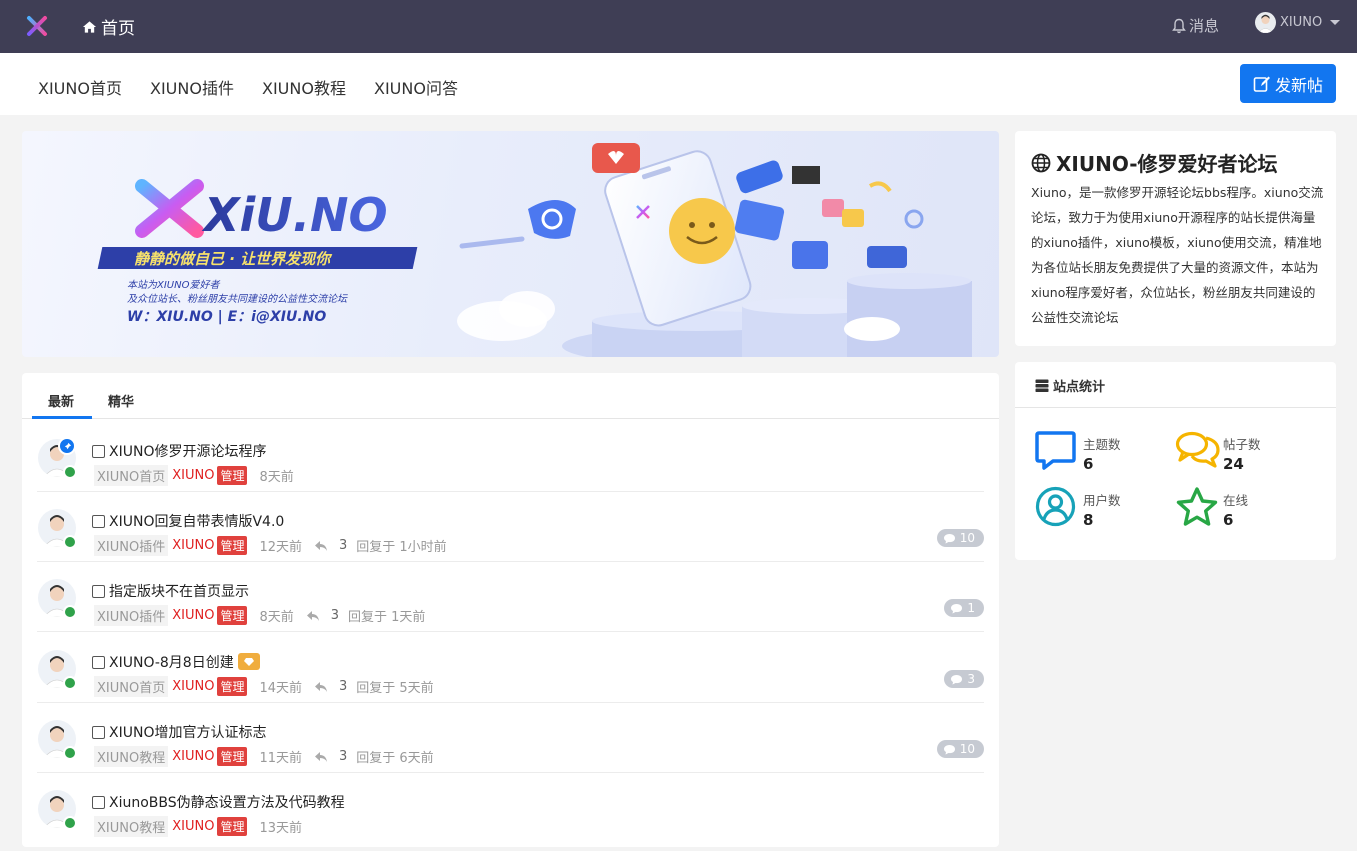 This screenshot has height=851, width=1357. What do you see at coordinates (280, 547) in the screenshot?
I see `post-time: 12天前` at bounding box center [280, 547].